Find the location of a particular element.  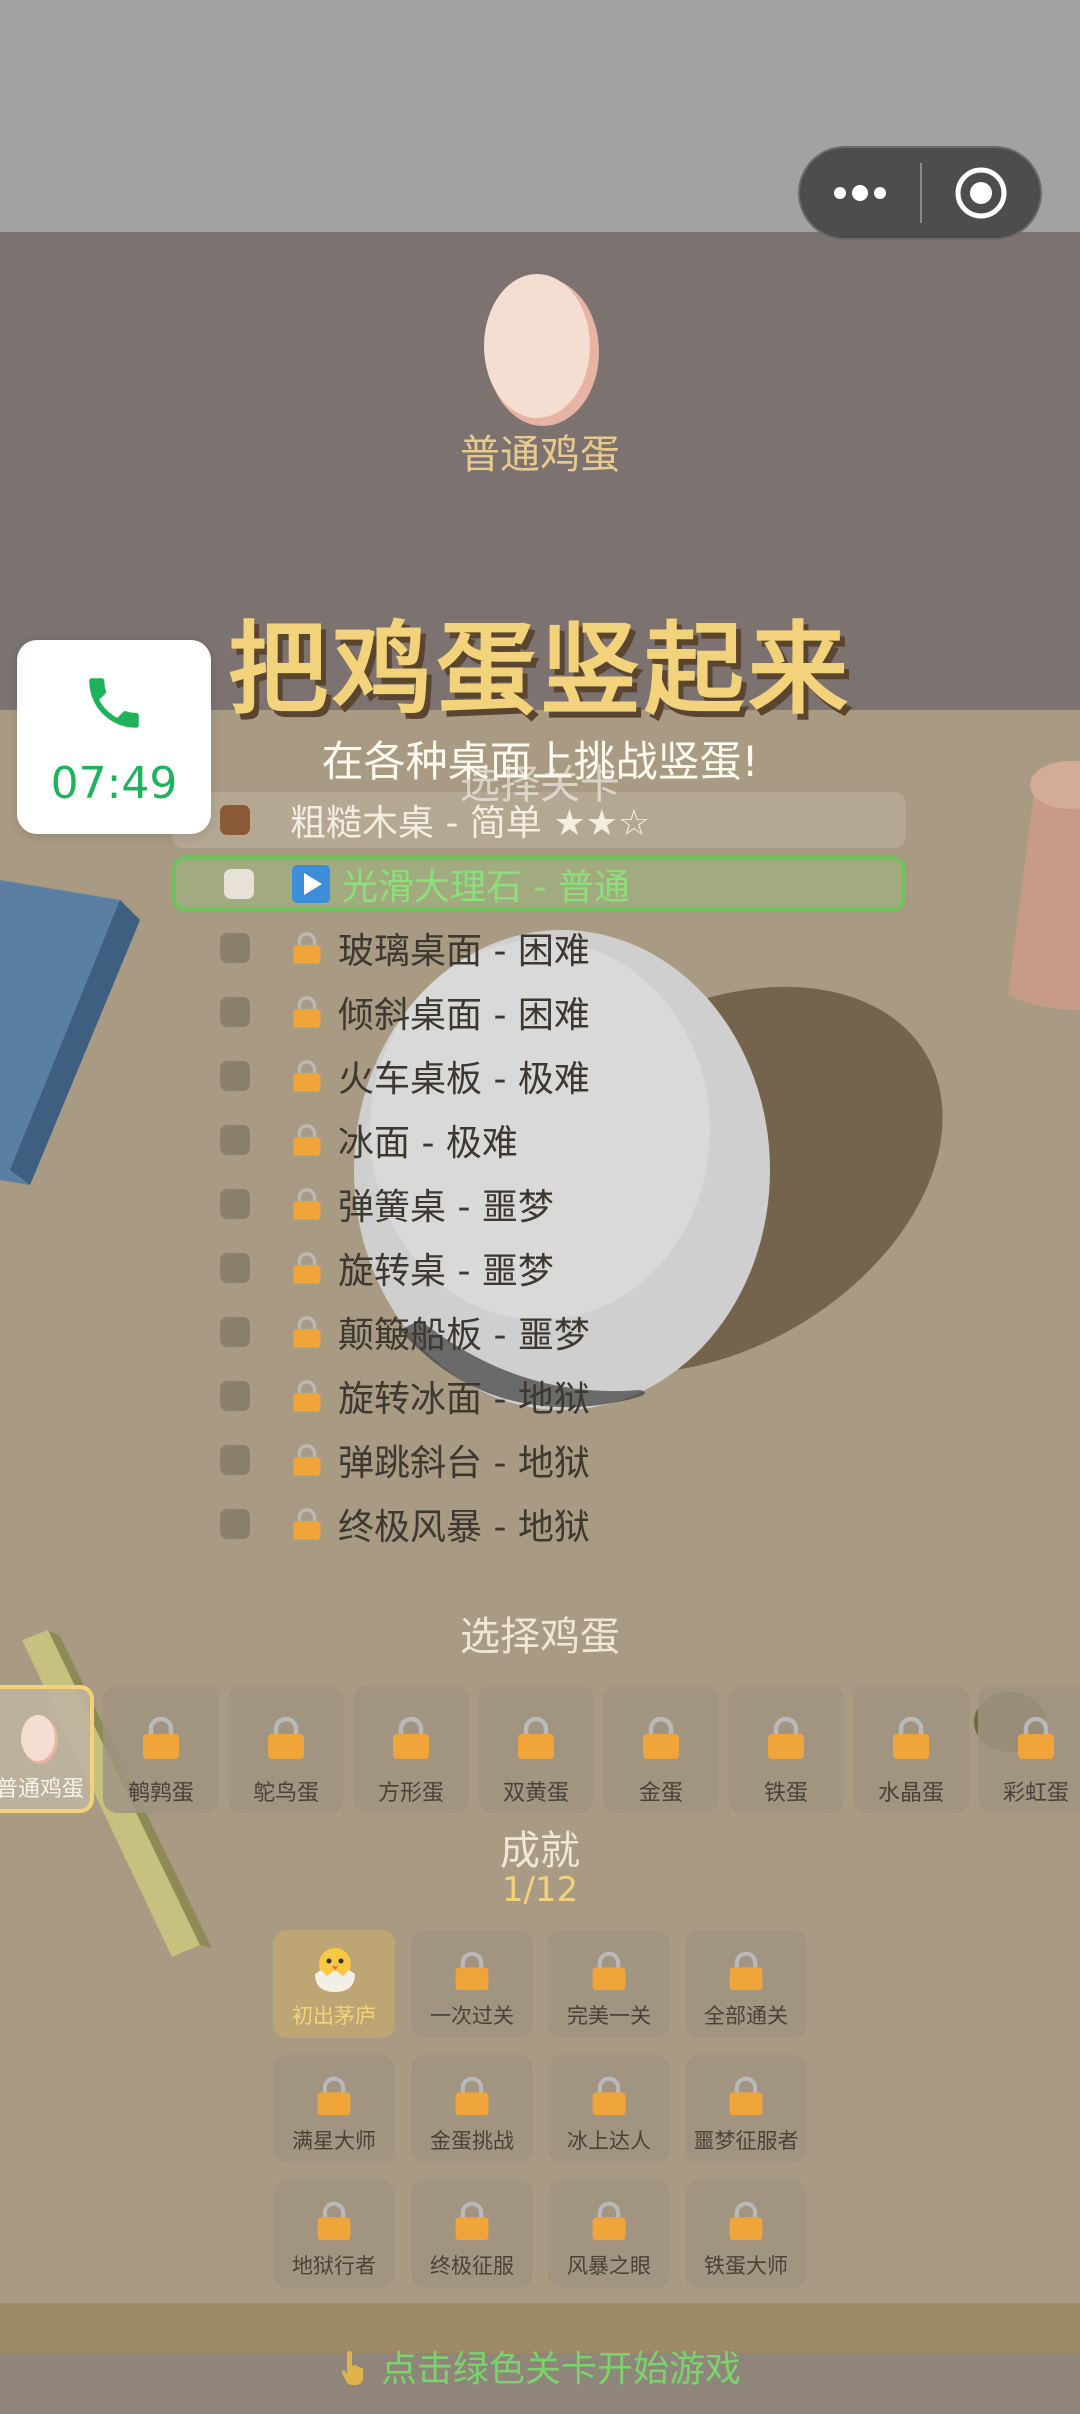

level-item: 火车桌板 - 极难 is located at coordinates (539, 1076).